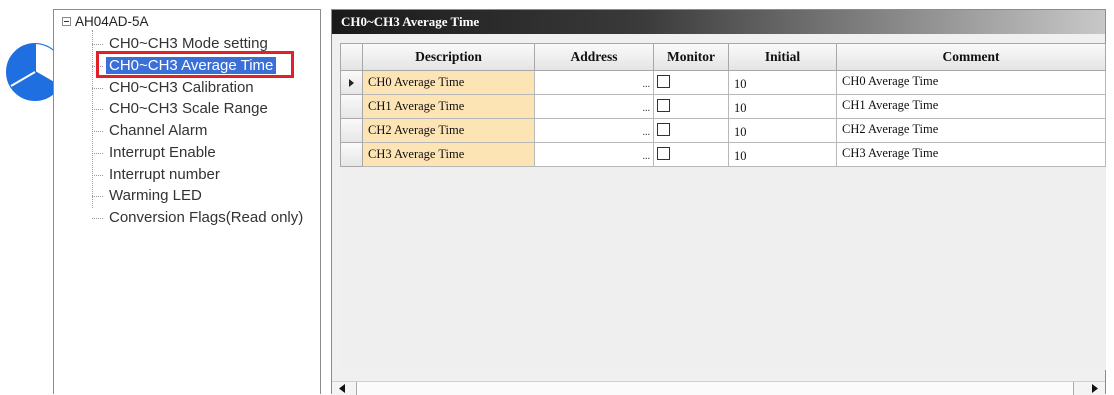  I want to click on grid-corner-header, so click(351, 57).